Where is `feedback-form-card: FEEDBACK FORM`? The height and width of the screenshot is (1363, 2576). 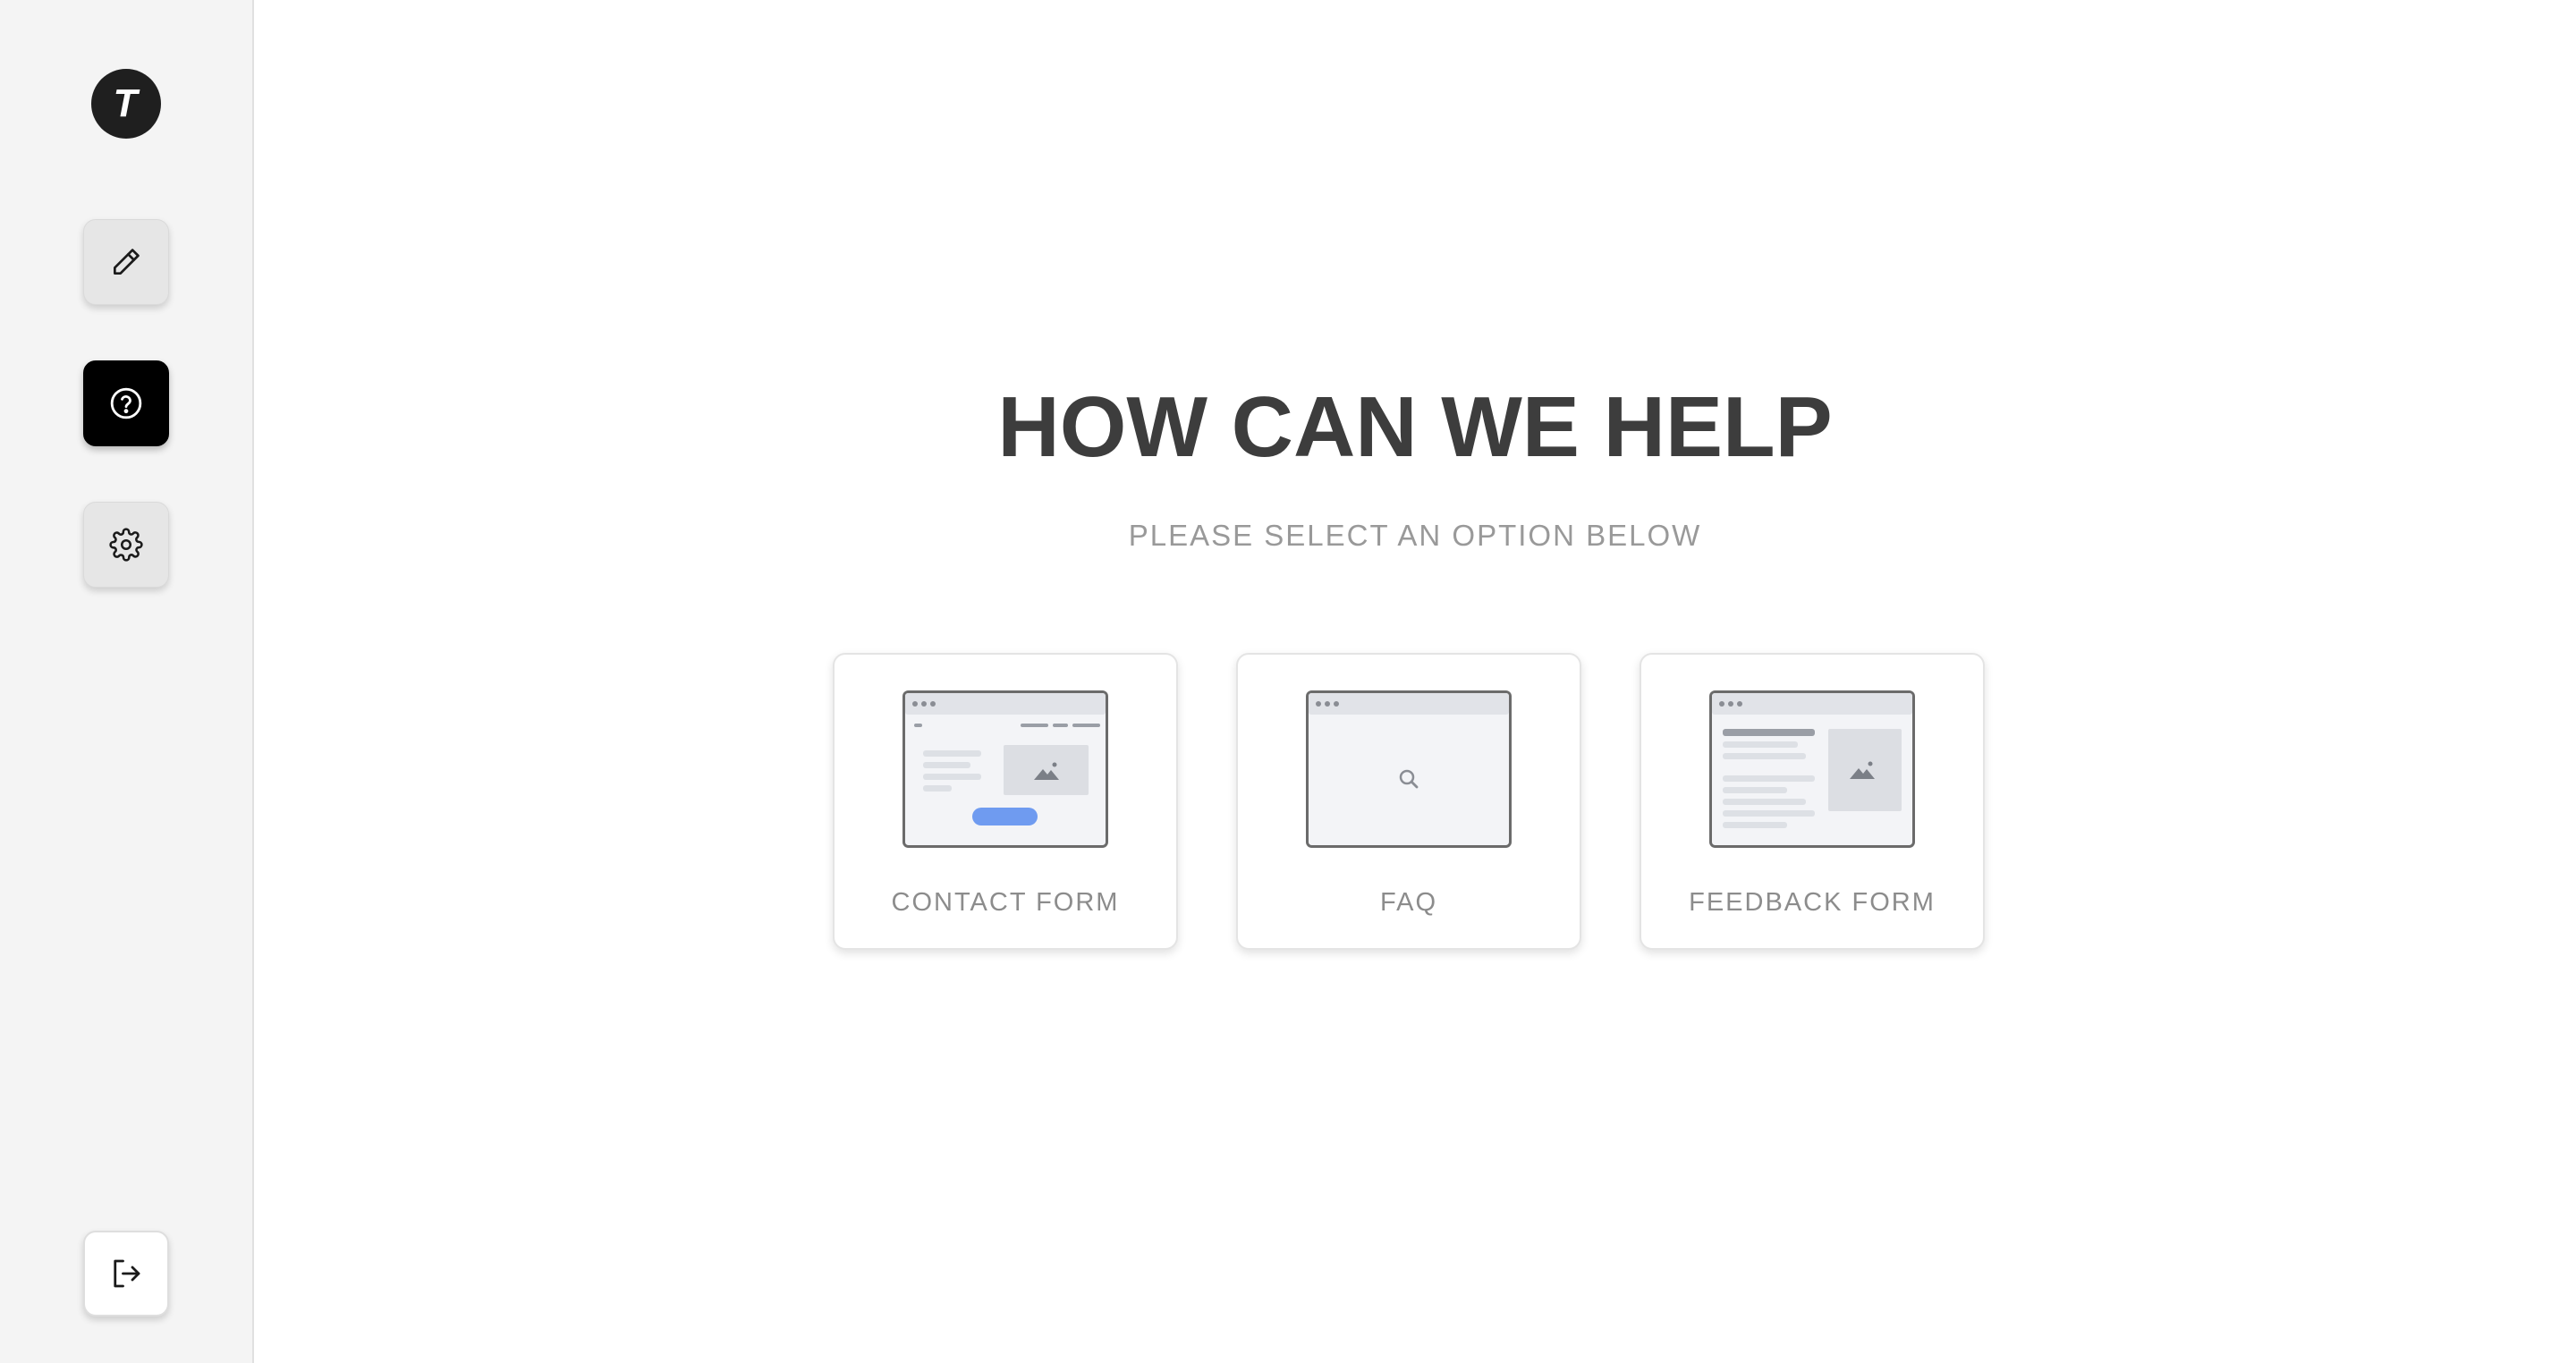
feedback-form-card: FEEDBACK FORM is located at coordinates (1812, 802).